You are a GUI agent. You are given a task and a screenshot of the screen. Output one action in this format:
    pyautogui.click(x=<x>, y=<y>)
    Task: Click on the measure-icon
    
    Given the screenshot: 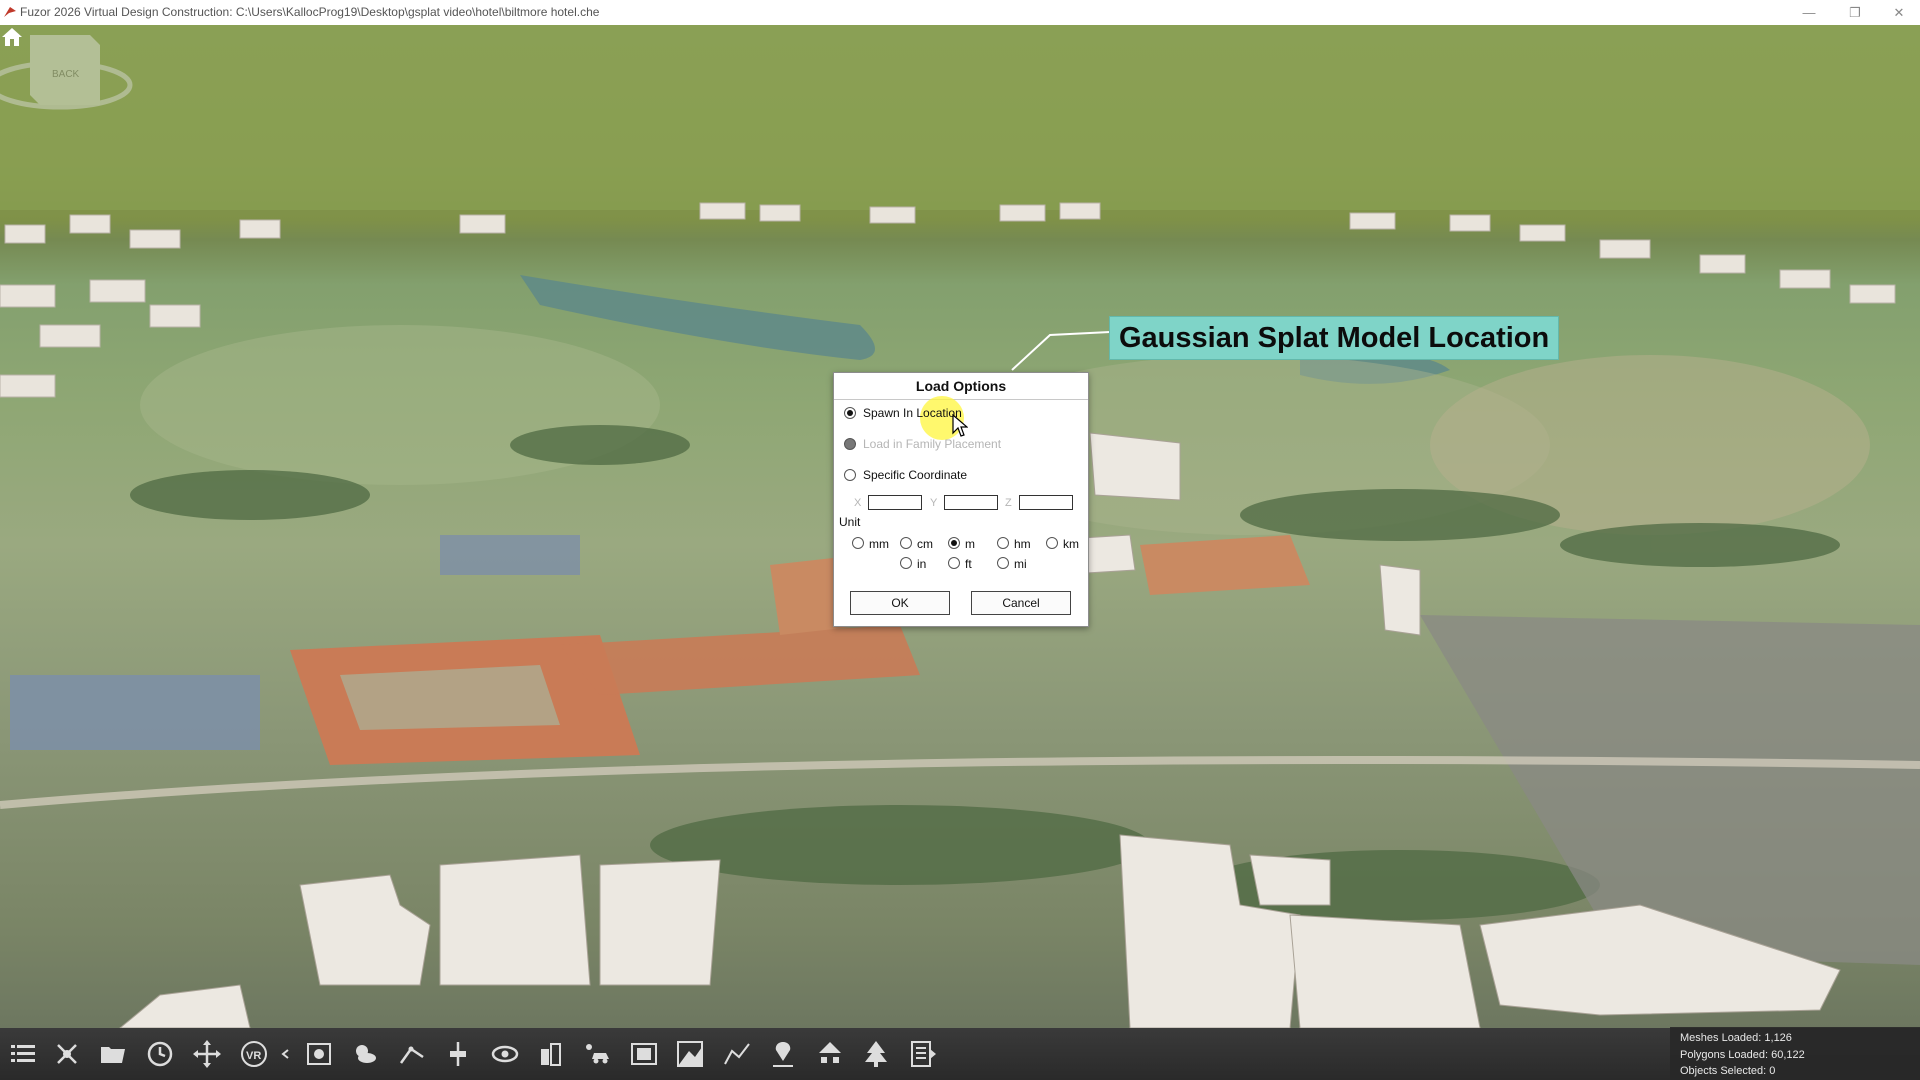 What is the action you would take?
    pyautogui.click(x=412, y=1054)
    